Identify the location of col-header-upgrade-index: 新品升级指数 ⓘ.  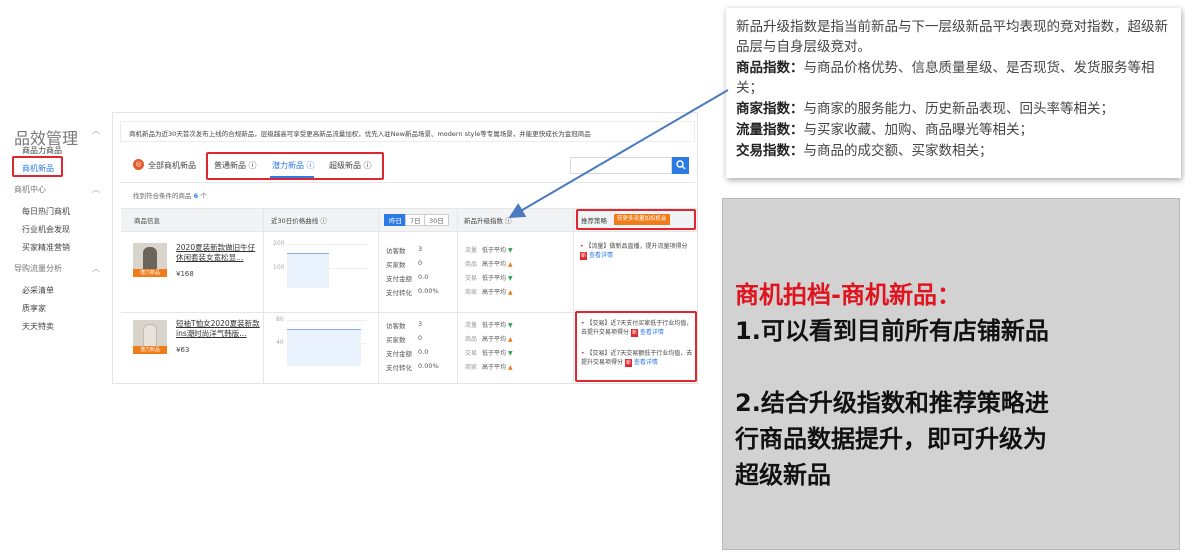
(488, 221).